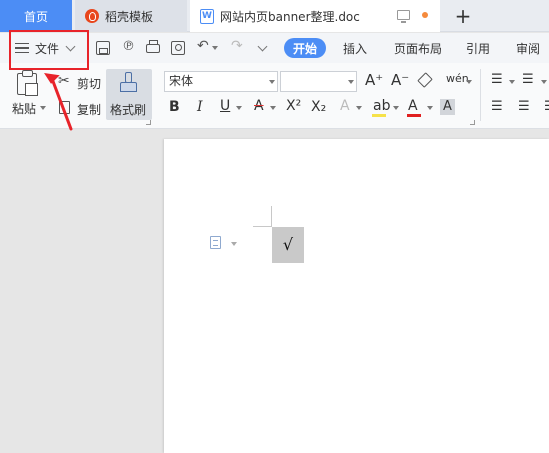  Describe the element at coordinates (89, 83) in the screenshot. I see `cut-label: 剪切` at that location.